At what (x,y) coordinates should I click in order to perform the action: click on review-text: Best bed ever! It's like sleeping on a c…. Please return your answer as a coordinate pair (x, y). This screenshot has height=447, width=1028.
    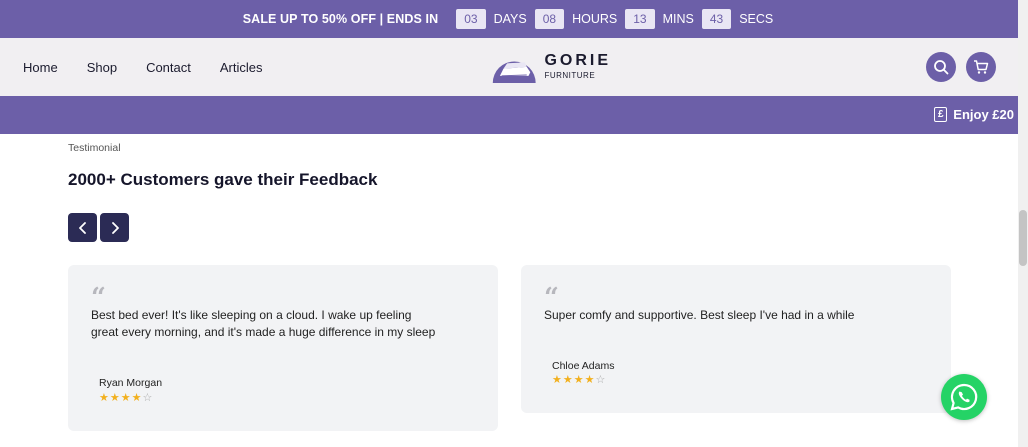
    Looking at the image, I should click on (263, 323).